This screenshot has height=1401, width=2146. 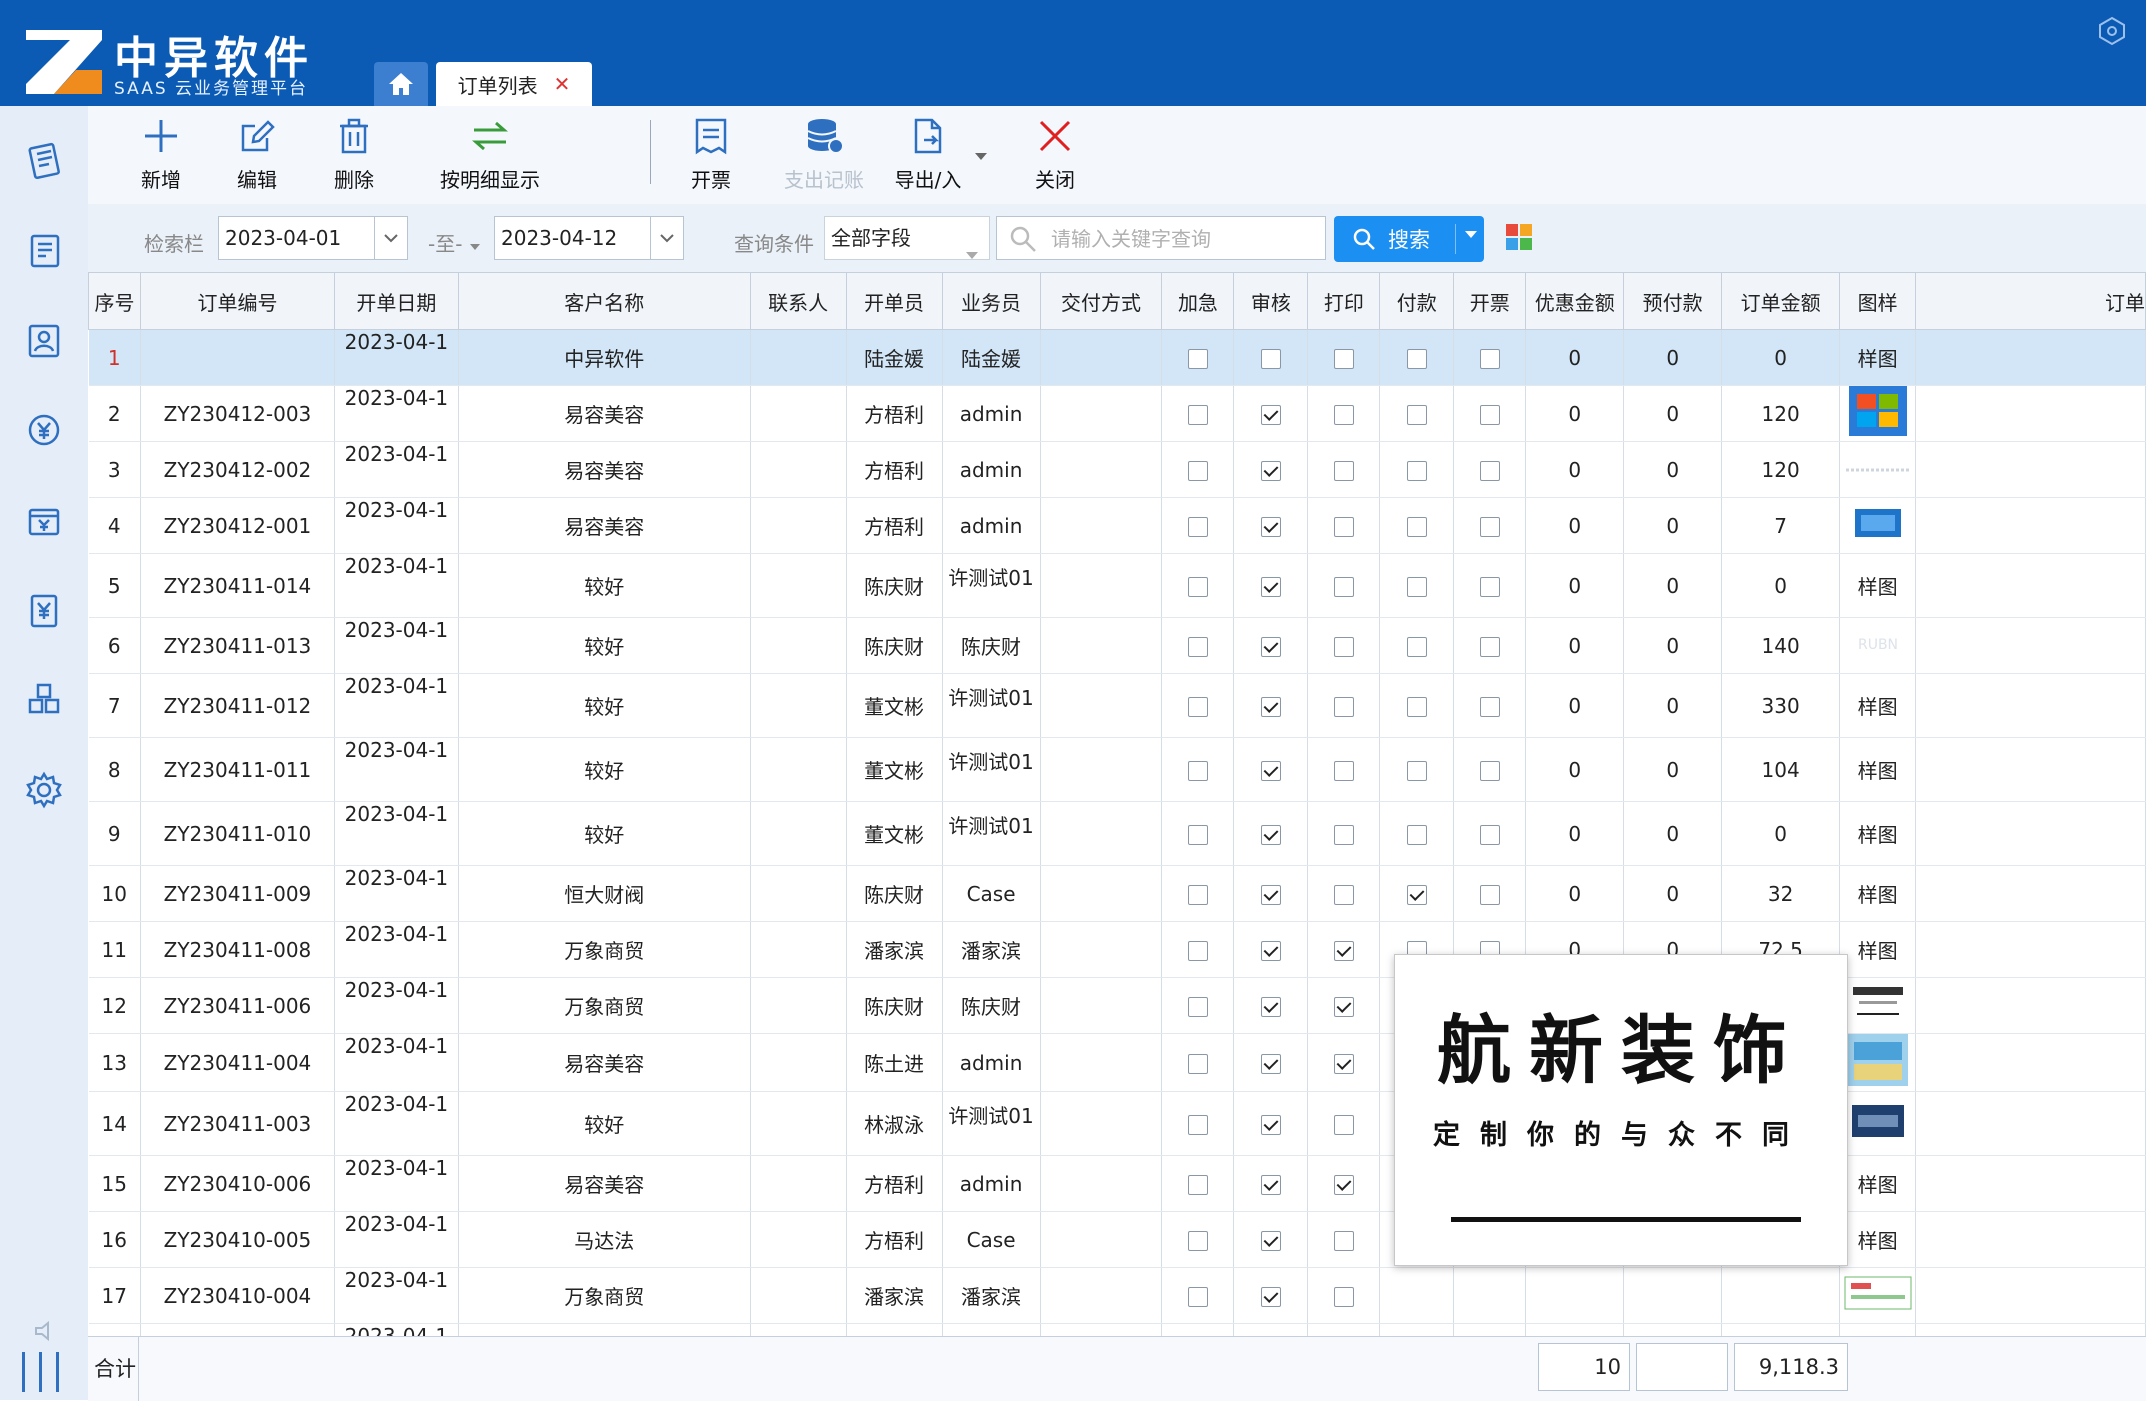 What do you see at coordinates (1878, 1295) in the screenshot?
I see `green-card-thumb-icon` at bounding box center [1878, 1295].